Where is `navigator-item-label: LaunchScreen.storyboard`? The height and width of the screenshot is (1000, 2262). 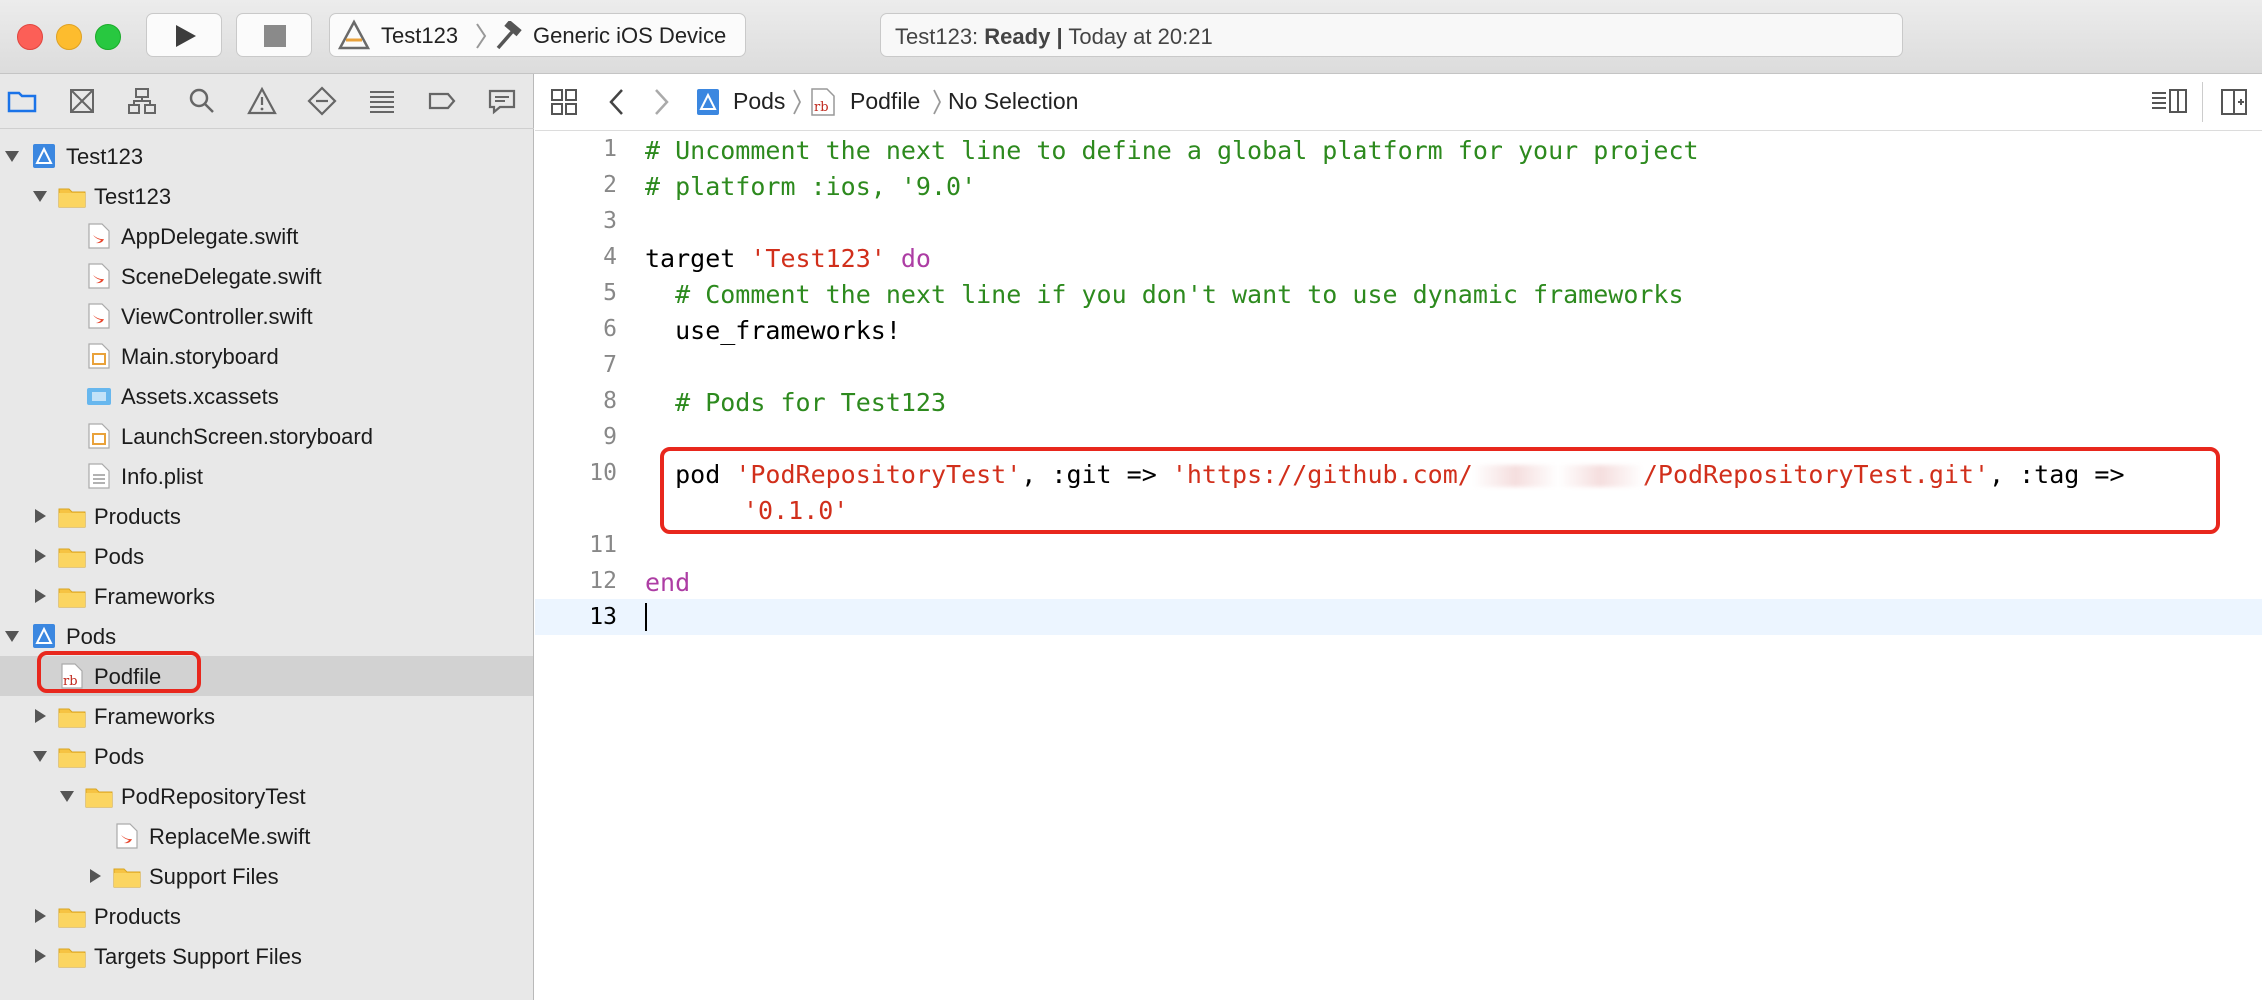
navigator-item-label: LaunchScreen.storyboard is located at coordinates (247, 436).